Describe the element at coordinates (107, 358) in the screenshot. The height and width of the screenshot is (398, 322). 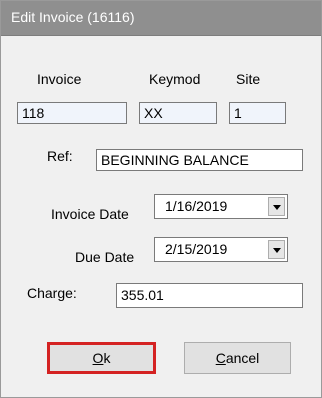
I see `ok-label-rest: k` at that location.